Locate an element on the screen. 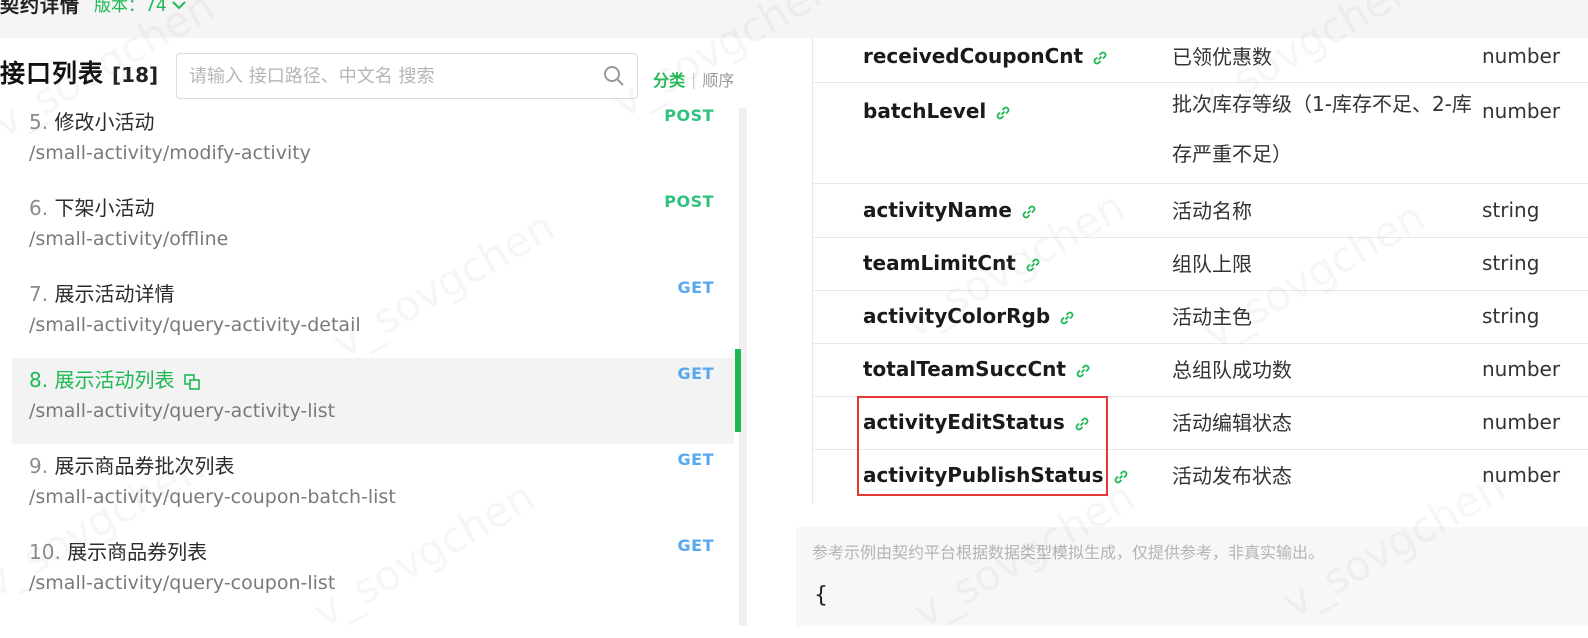  field-name: batchLevel is located at coordinates (925, 111).